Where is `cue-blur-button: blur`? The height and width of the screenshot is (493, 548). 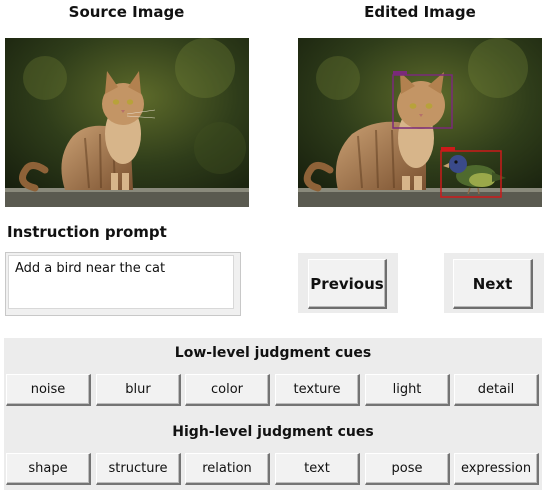
cue-blur-button: blur is located at coordinates (138, 390).